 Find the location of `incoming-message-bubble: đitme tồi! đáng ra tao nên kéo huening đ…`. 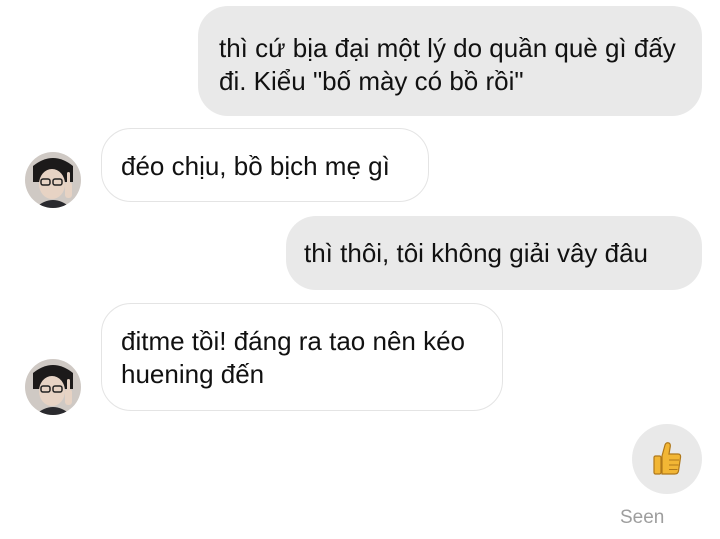

incoming-message-bubble: đitme tồi! đáng ra tao nên kéo huening đ… is located at coordinates (302, 357).